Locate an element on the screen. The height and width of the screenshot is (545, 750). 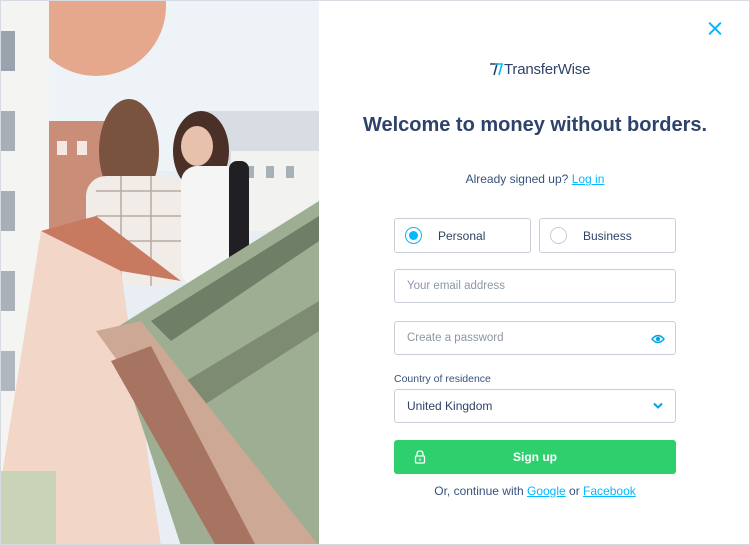
login-prompt: Already signed up? Log in is located at coordinates (535, 179).